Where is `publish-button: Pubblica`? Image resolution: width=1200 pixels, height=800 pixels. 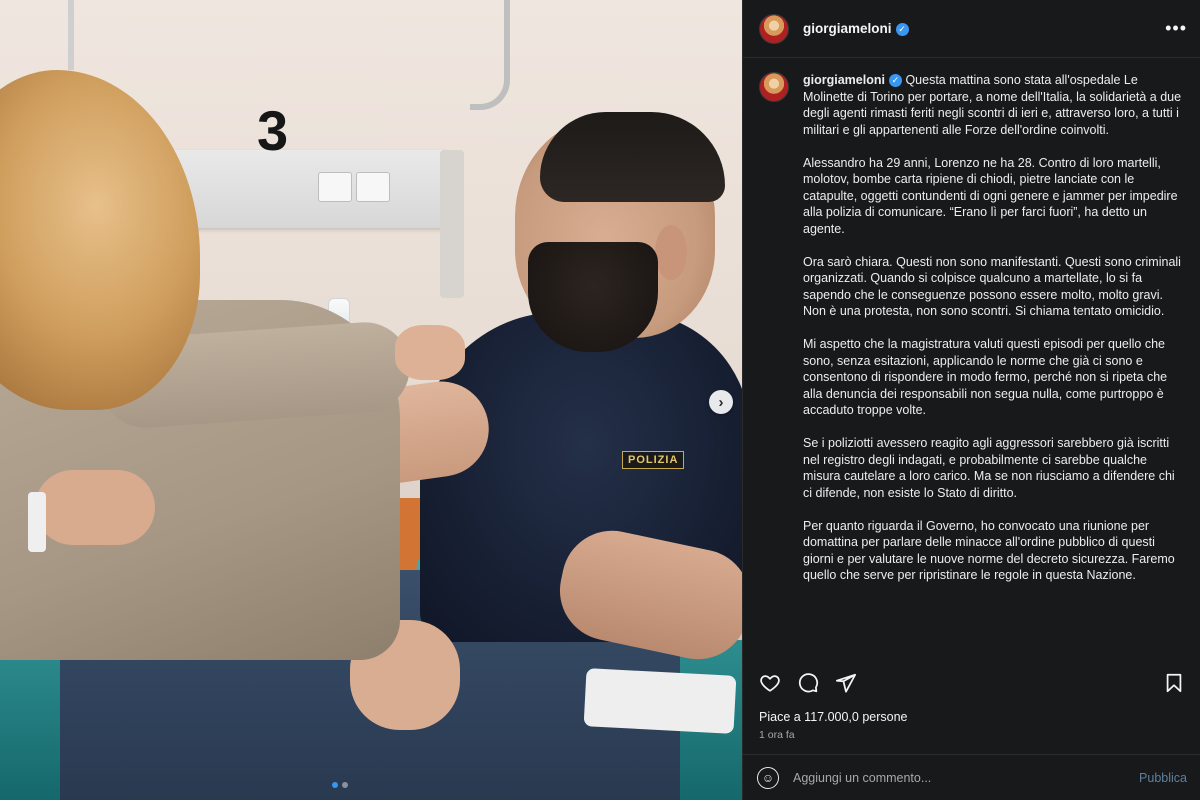 publish-button: Pubblica is located at coordinates (1163, 778).